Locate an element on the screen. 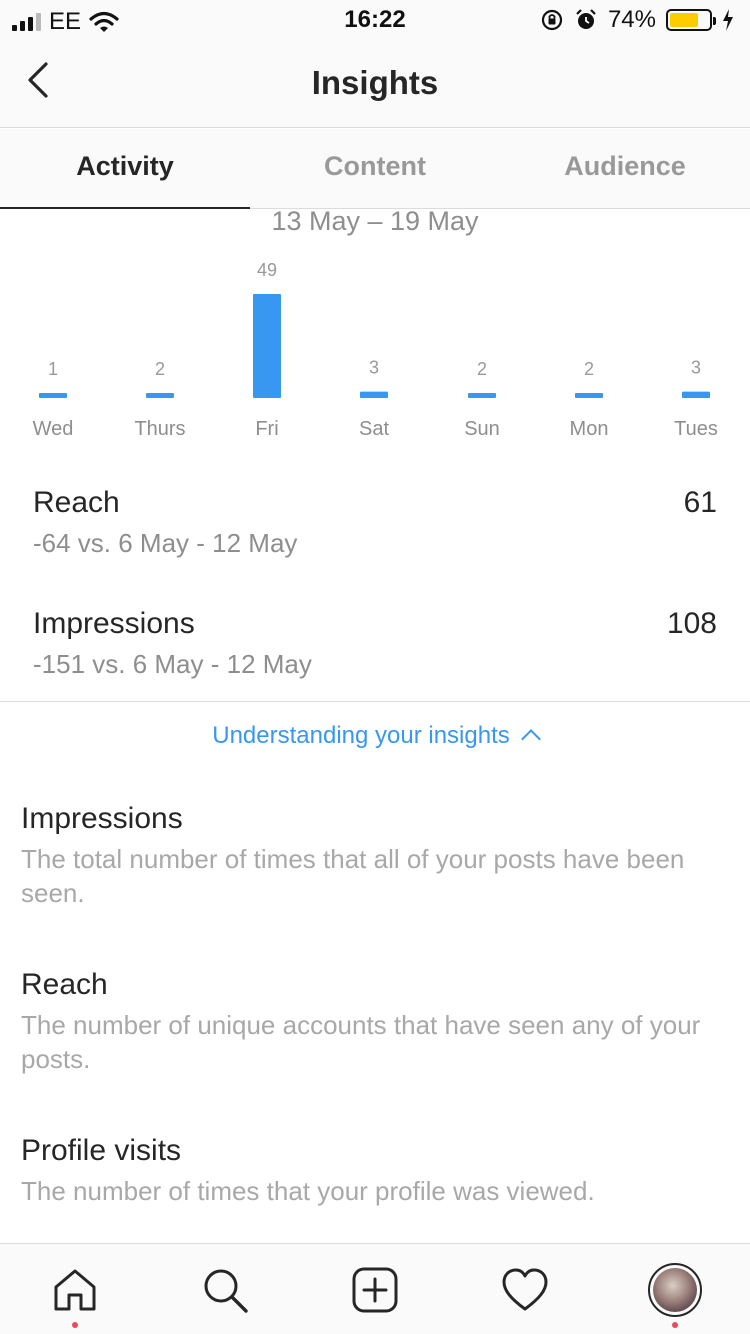 This screenshot has width=750, height=1334. chart-day-label: Sun is located at coordinates (482, 429).